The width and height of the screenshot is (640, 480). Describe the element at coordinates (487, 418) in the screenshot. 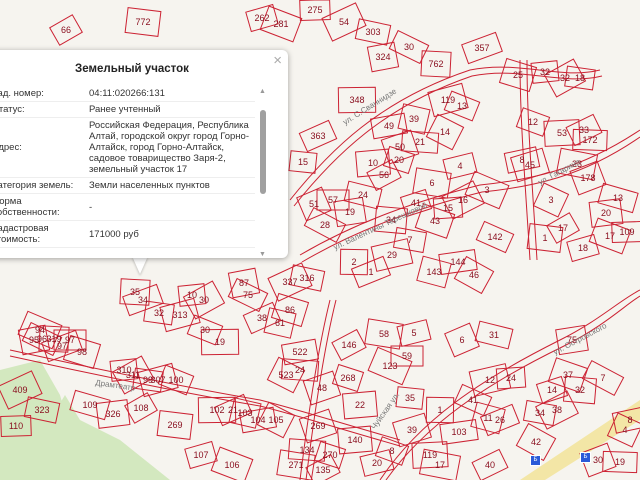

I see `parcel-number: 11` at that location.